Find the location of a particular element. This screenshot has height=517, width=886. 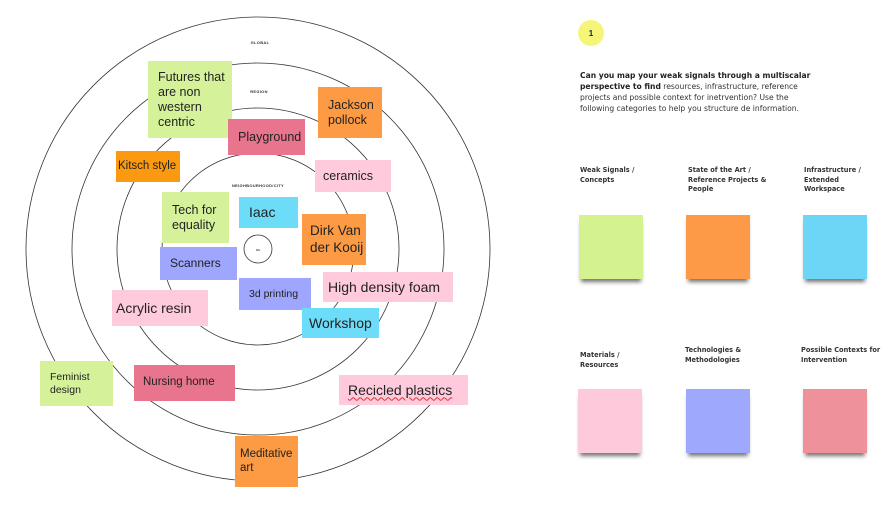

sticky-note: Scanners is located at coordinates (198, 263).